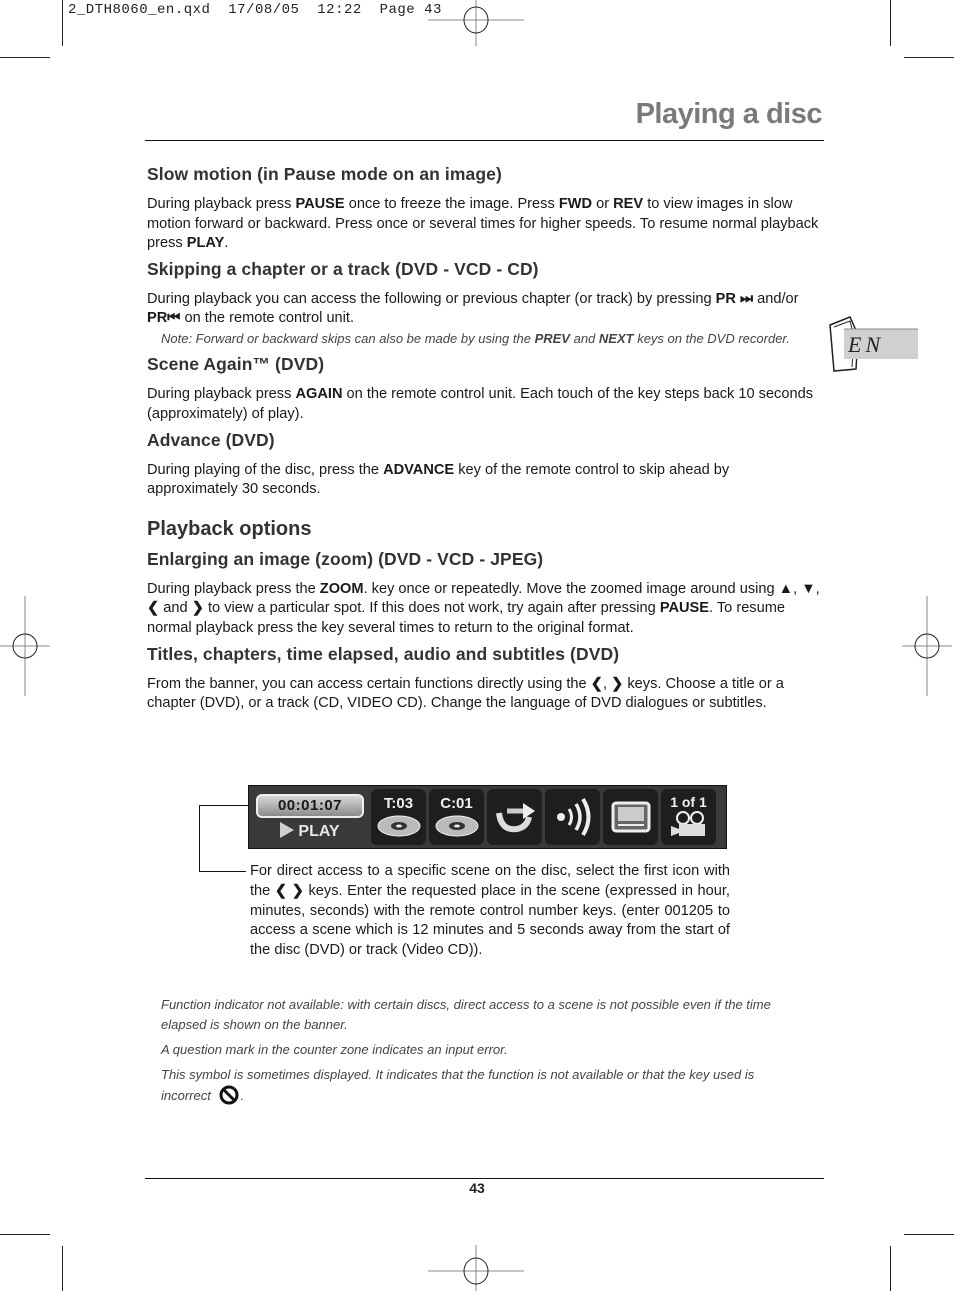  Describe the element at coordinates (687, 823) in the screenshot. I see `movie-camera-icon` at that location.